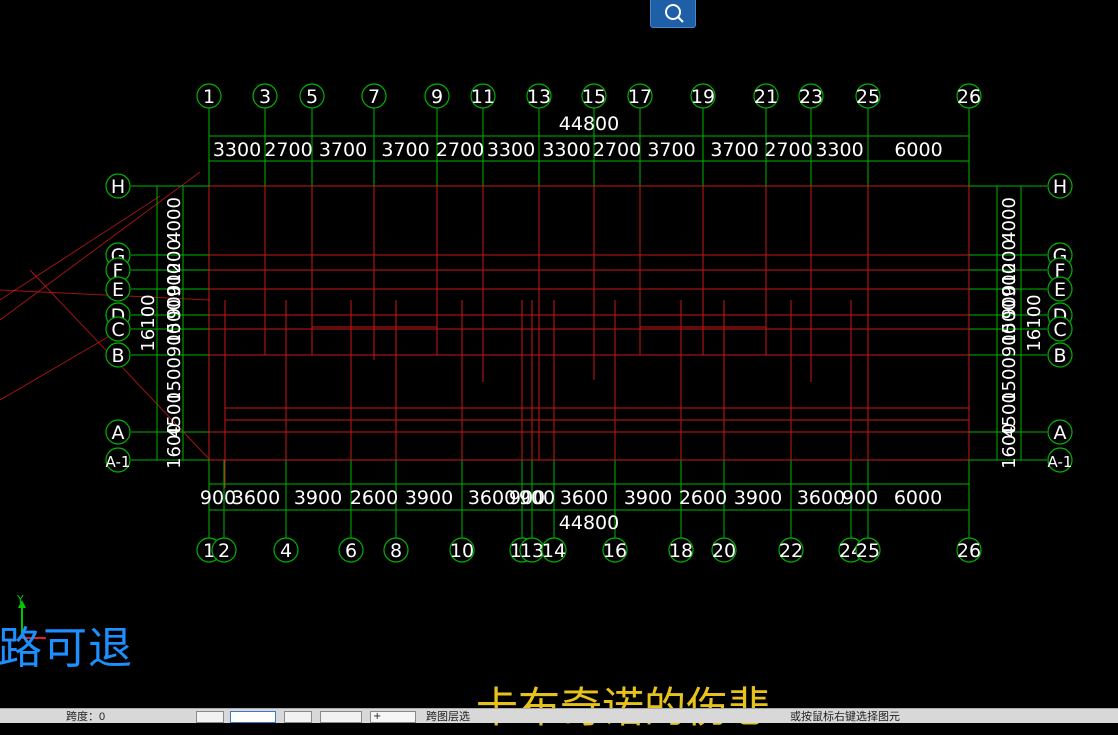 The image size is (1118, 735). I want to click on overlay-lyric-left: 路可退, so click(66, 648).